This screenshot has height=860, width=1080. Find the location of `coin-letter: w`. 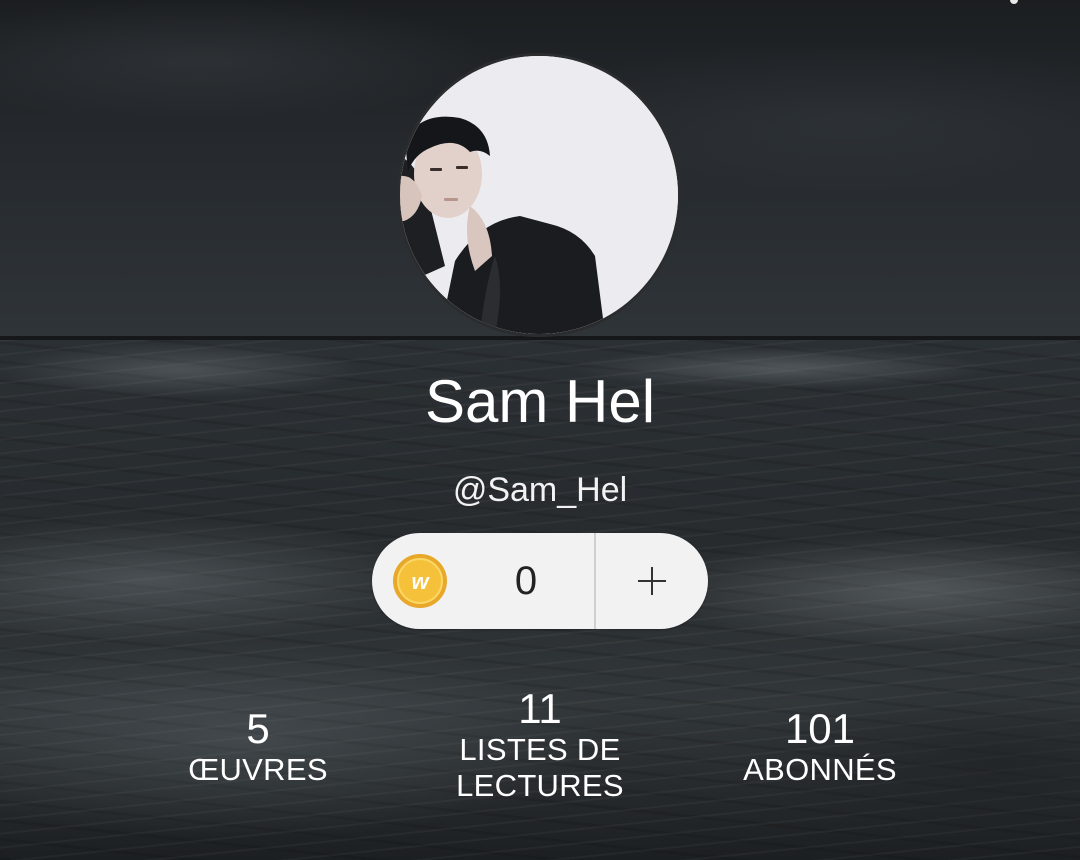

coin-letter: w is located at coordinates (420, 581).